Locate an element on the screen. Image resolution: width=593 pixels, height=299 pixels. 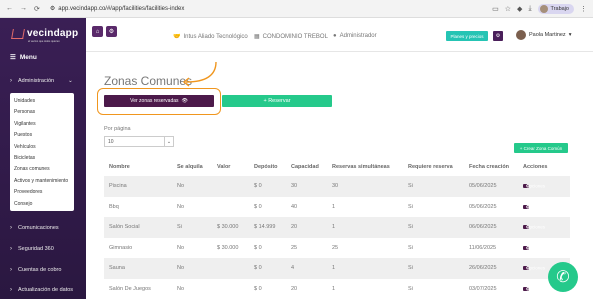
sidebar-item-label: Cuentas de cobro is located at coordinates (40, 270).